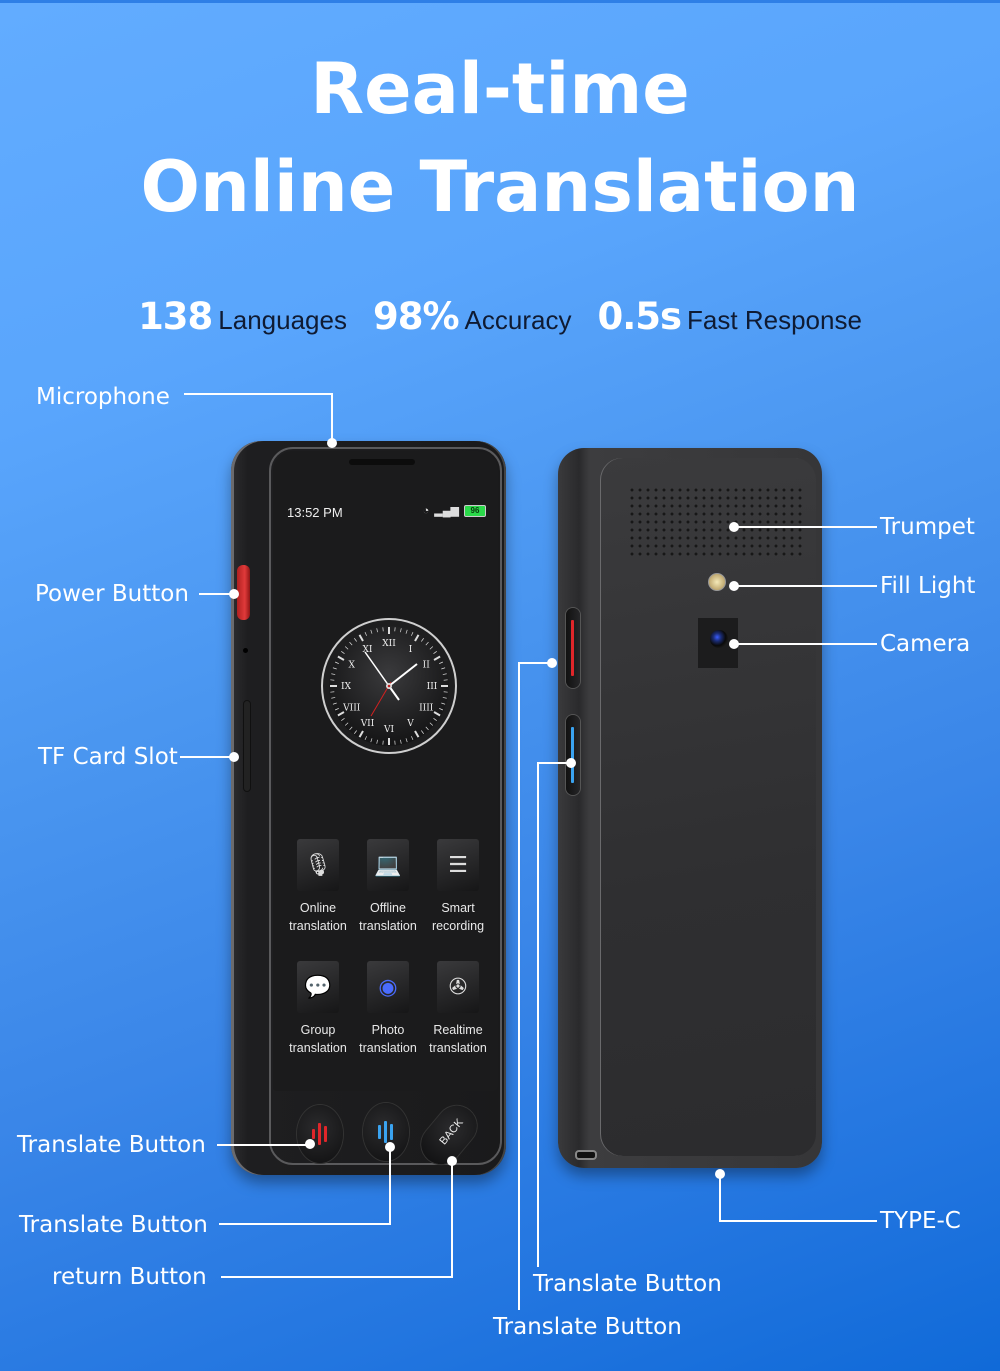 Image resolution: width=1000 pixels, height=1371 pixels. I want to click on back-device, so click(690, 808).